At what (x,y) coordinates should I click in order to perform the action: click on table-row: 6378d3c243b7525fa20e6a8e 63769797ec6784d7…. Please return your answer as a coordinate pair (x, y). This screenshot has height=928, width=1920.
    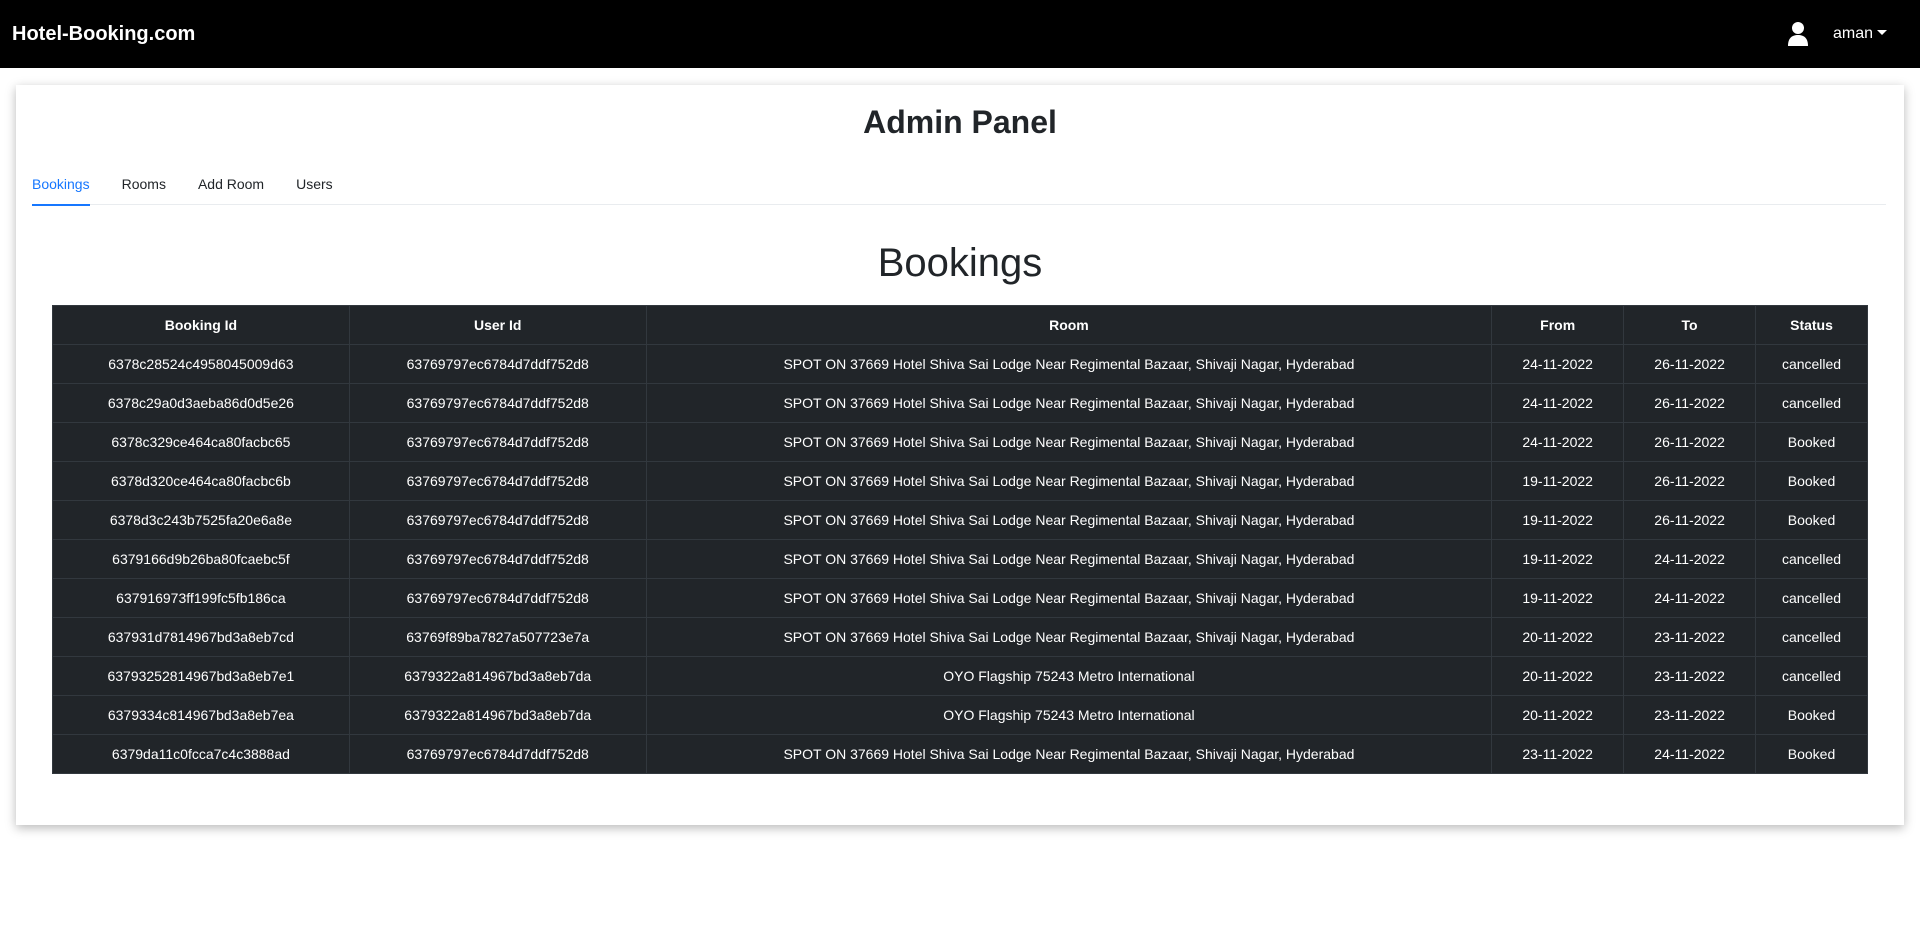
    Looking at the image, I should click on (960, 520).